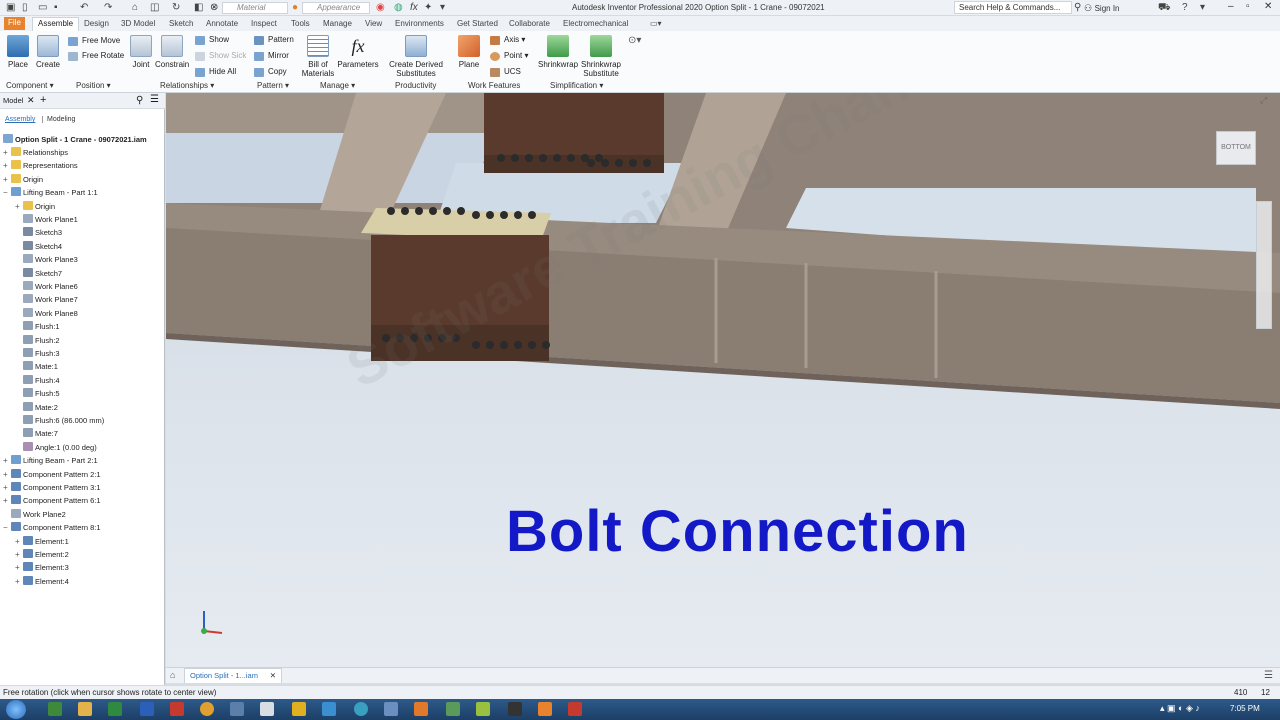 The image size is (1280, 720). What do you see at coordinates (172, 52) in the screenshot?
I see `constrain-button: Constrain` at bounding box center [172, 52].